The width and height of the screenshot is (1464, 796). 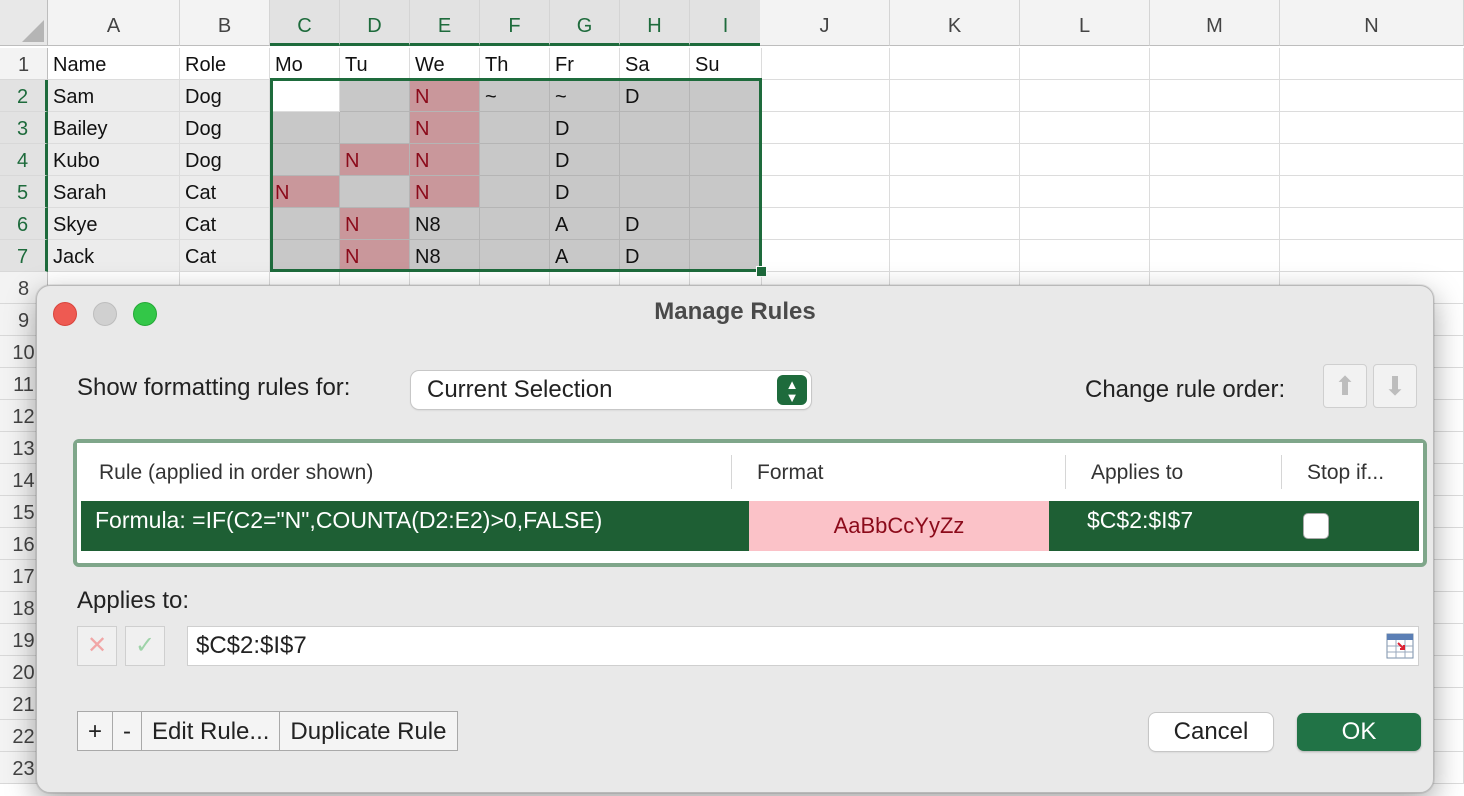 I want to click on move-rule-down-button: ⬇, so click(x=1395, y=386).